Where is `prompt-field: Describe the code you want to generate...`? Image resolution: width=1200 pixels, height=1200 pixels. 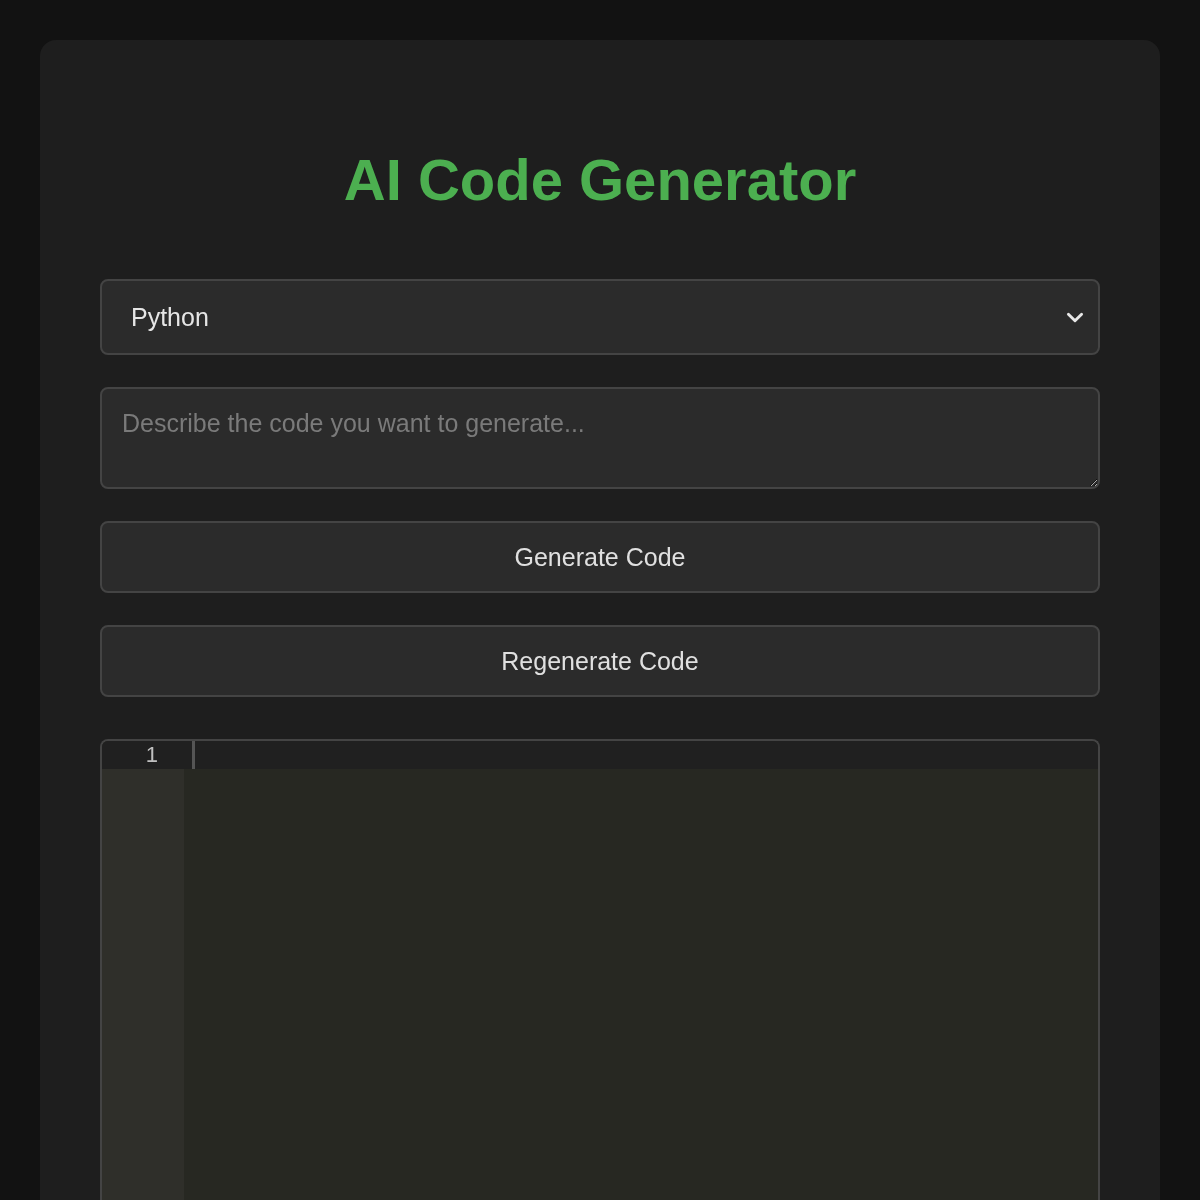 prompt-field: Describe the code you want to generate... is located at coordinates (600, 438).